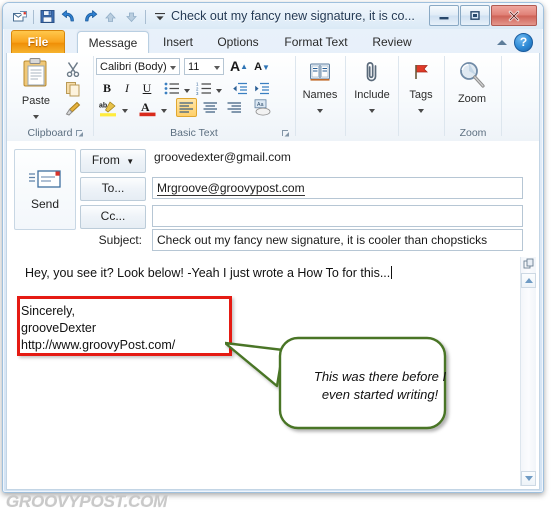 This screenshot has height=520, width=556. I want to click on body-scrollbar, so click(528, 371).